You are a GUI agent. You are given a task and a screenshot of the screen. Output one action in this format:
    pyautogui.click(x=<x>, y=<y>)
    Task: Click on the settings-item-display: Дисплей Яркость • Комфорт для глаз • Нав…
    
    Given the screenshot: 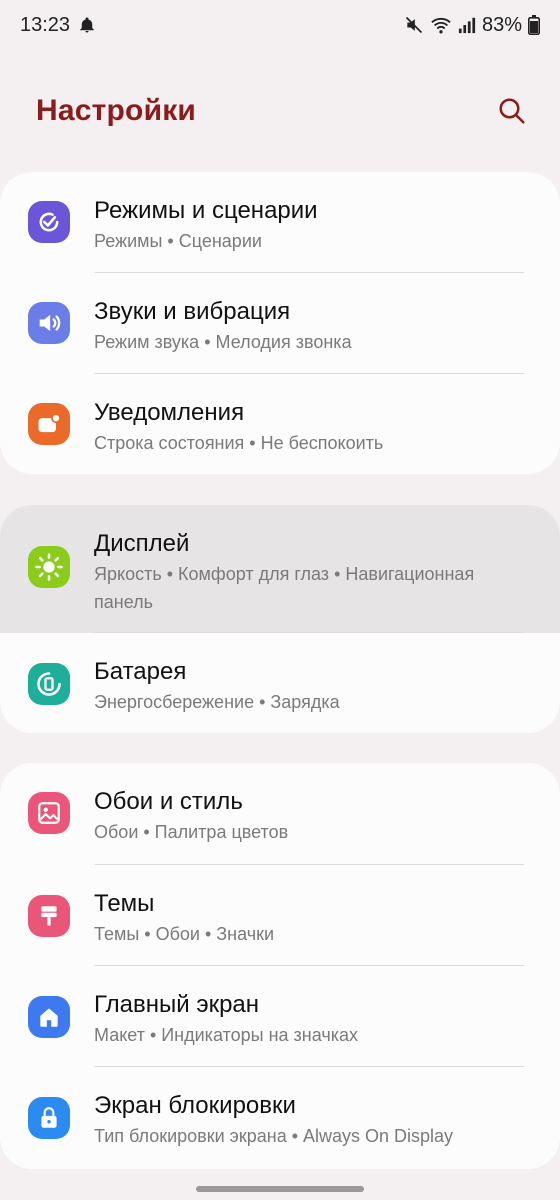 What is the action you would take?
    pyautogui.click(x=280, y=569)
    